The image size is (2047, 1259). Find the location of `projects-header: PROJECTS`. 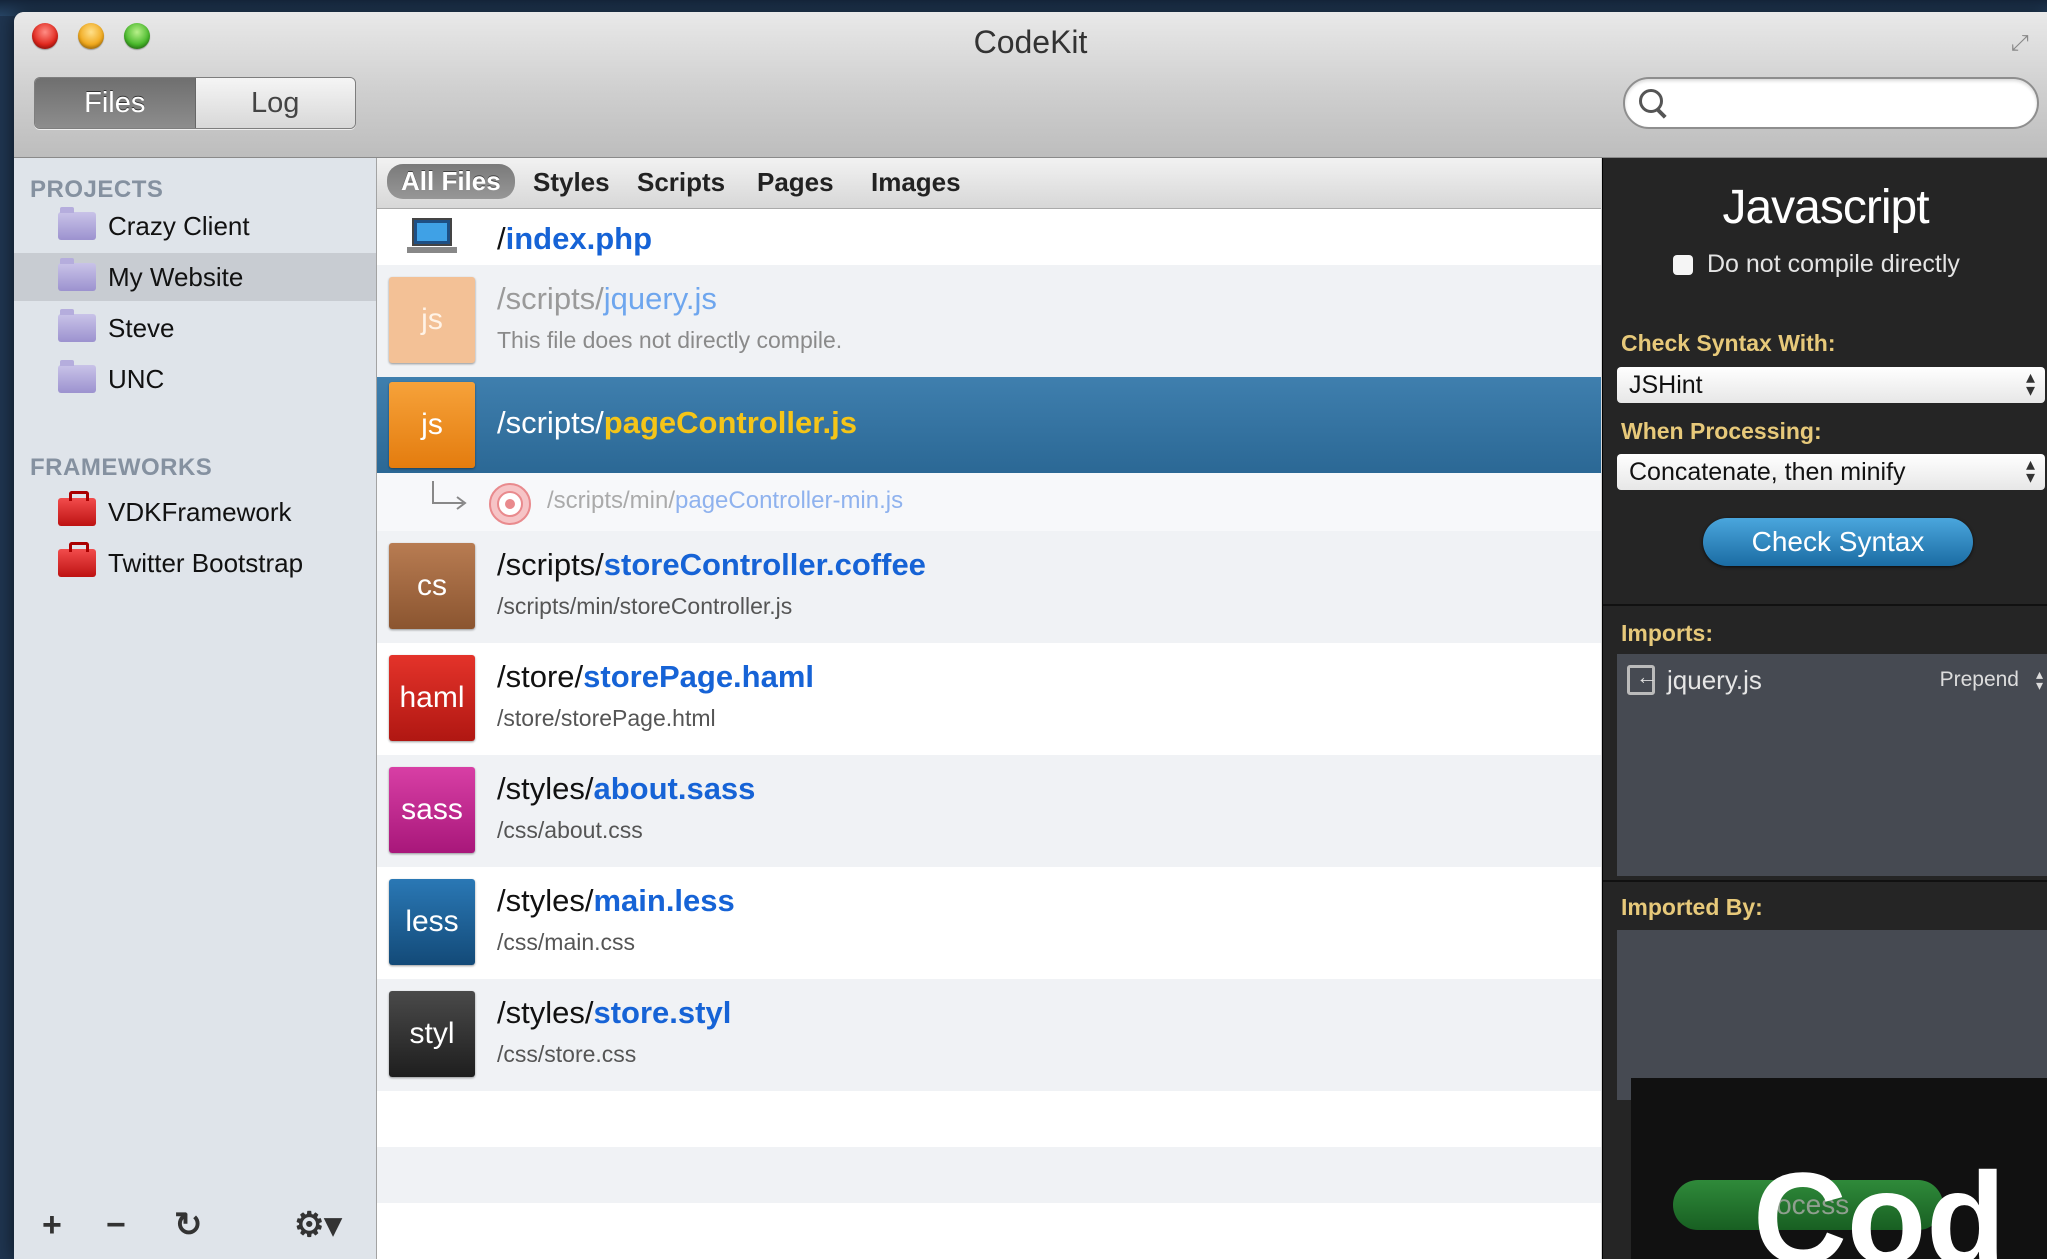

projects-header: PROJECTS is located at coordinates (97, 189).